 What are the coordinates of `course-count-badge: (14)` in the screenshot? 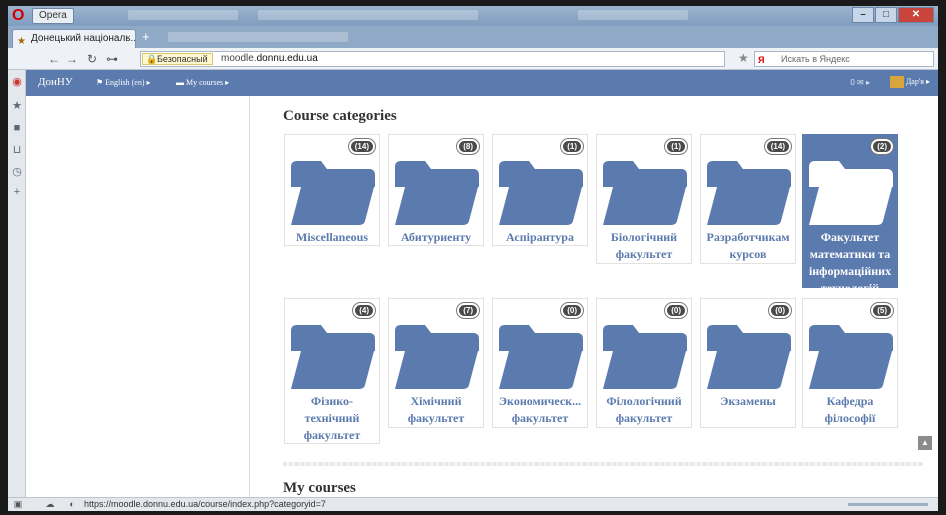 It's located at (361, 146).